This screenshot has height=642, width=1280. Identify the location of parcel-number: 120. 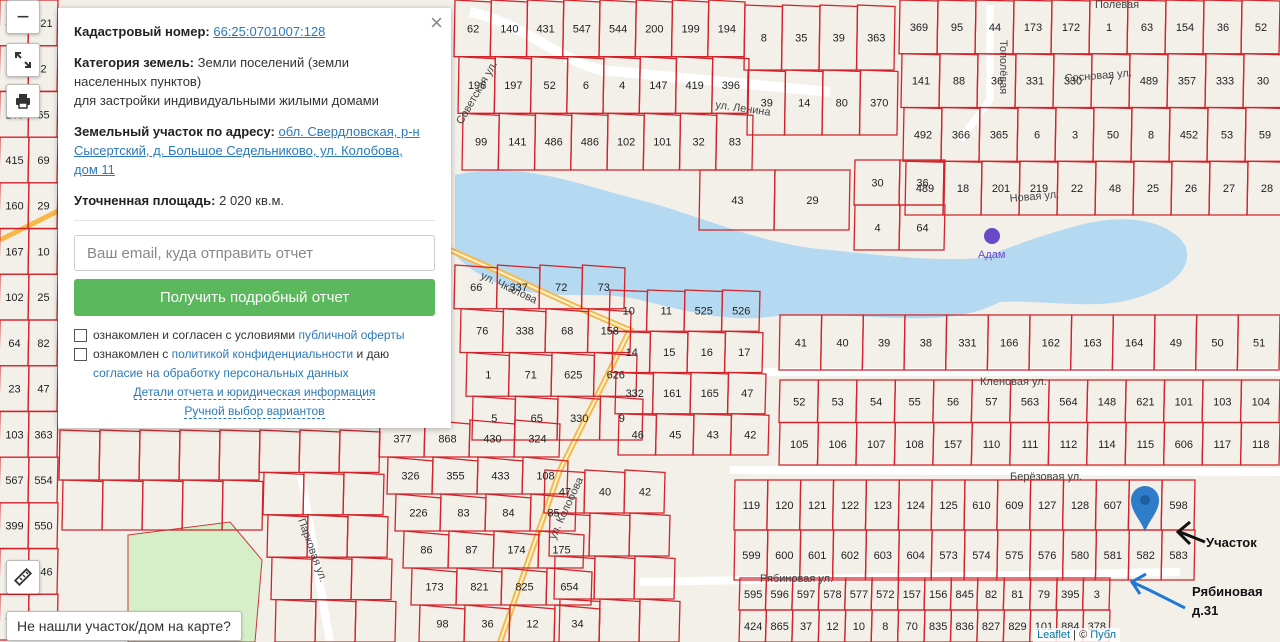
(784, 506).